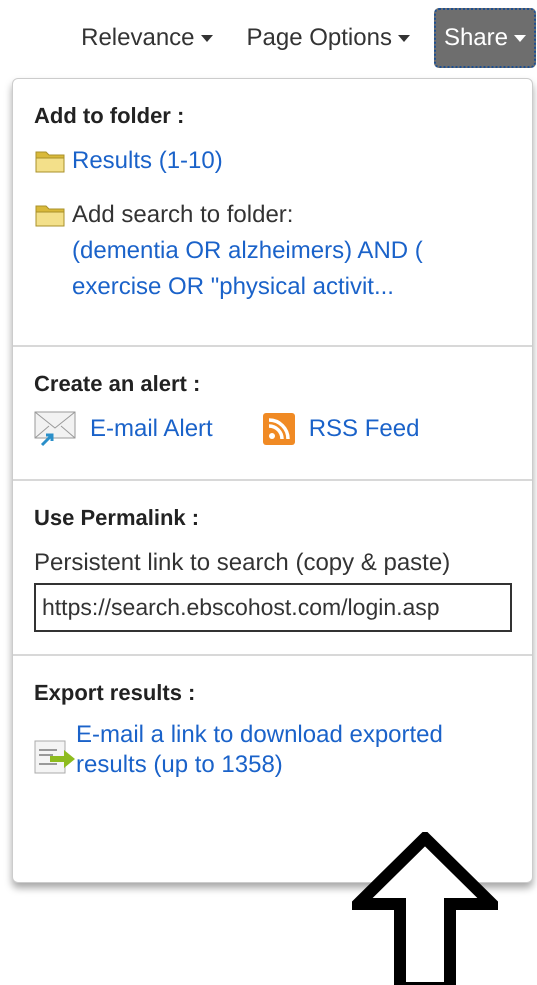  What do you see at coordinates (151, 429) in the screenshot?
I see `alert-link: E-mail Alert` at bounding box center [151, 429].